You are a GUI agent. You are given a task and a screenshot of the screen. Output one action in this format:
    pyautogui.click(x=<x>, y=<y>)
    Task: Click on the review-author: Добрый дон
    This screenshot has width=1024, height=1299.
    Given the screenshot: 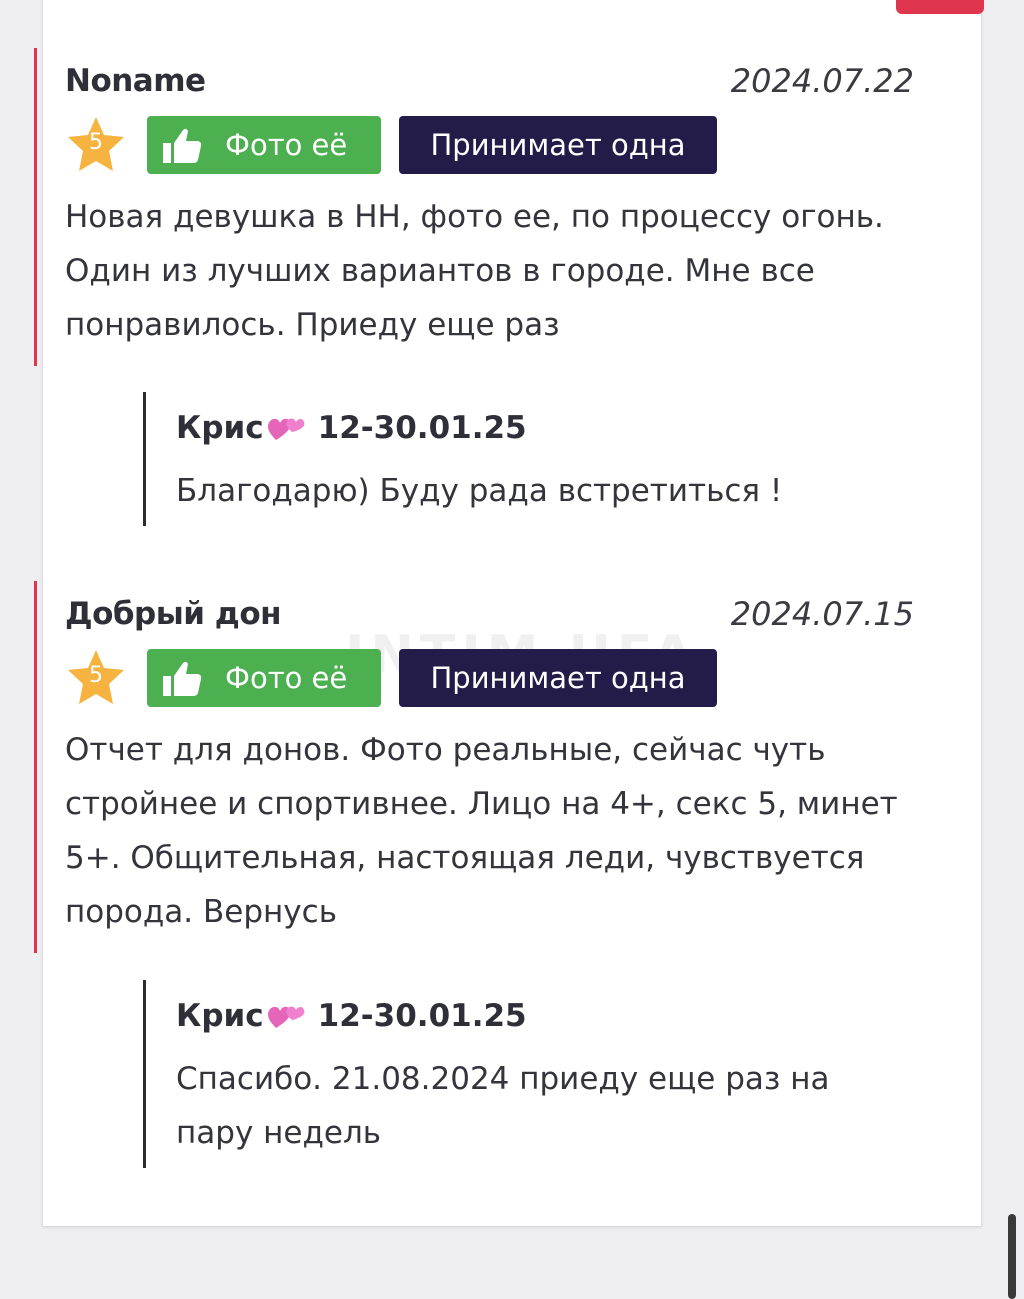 What is the action you would take?
    pyautogui.click(x=173, y=614)
    